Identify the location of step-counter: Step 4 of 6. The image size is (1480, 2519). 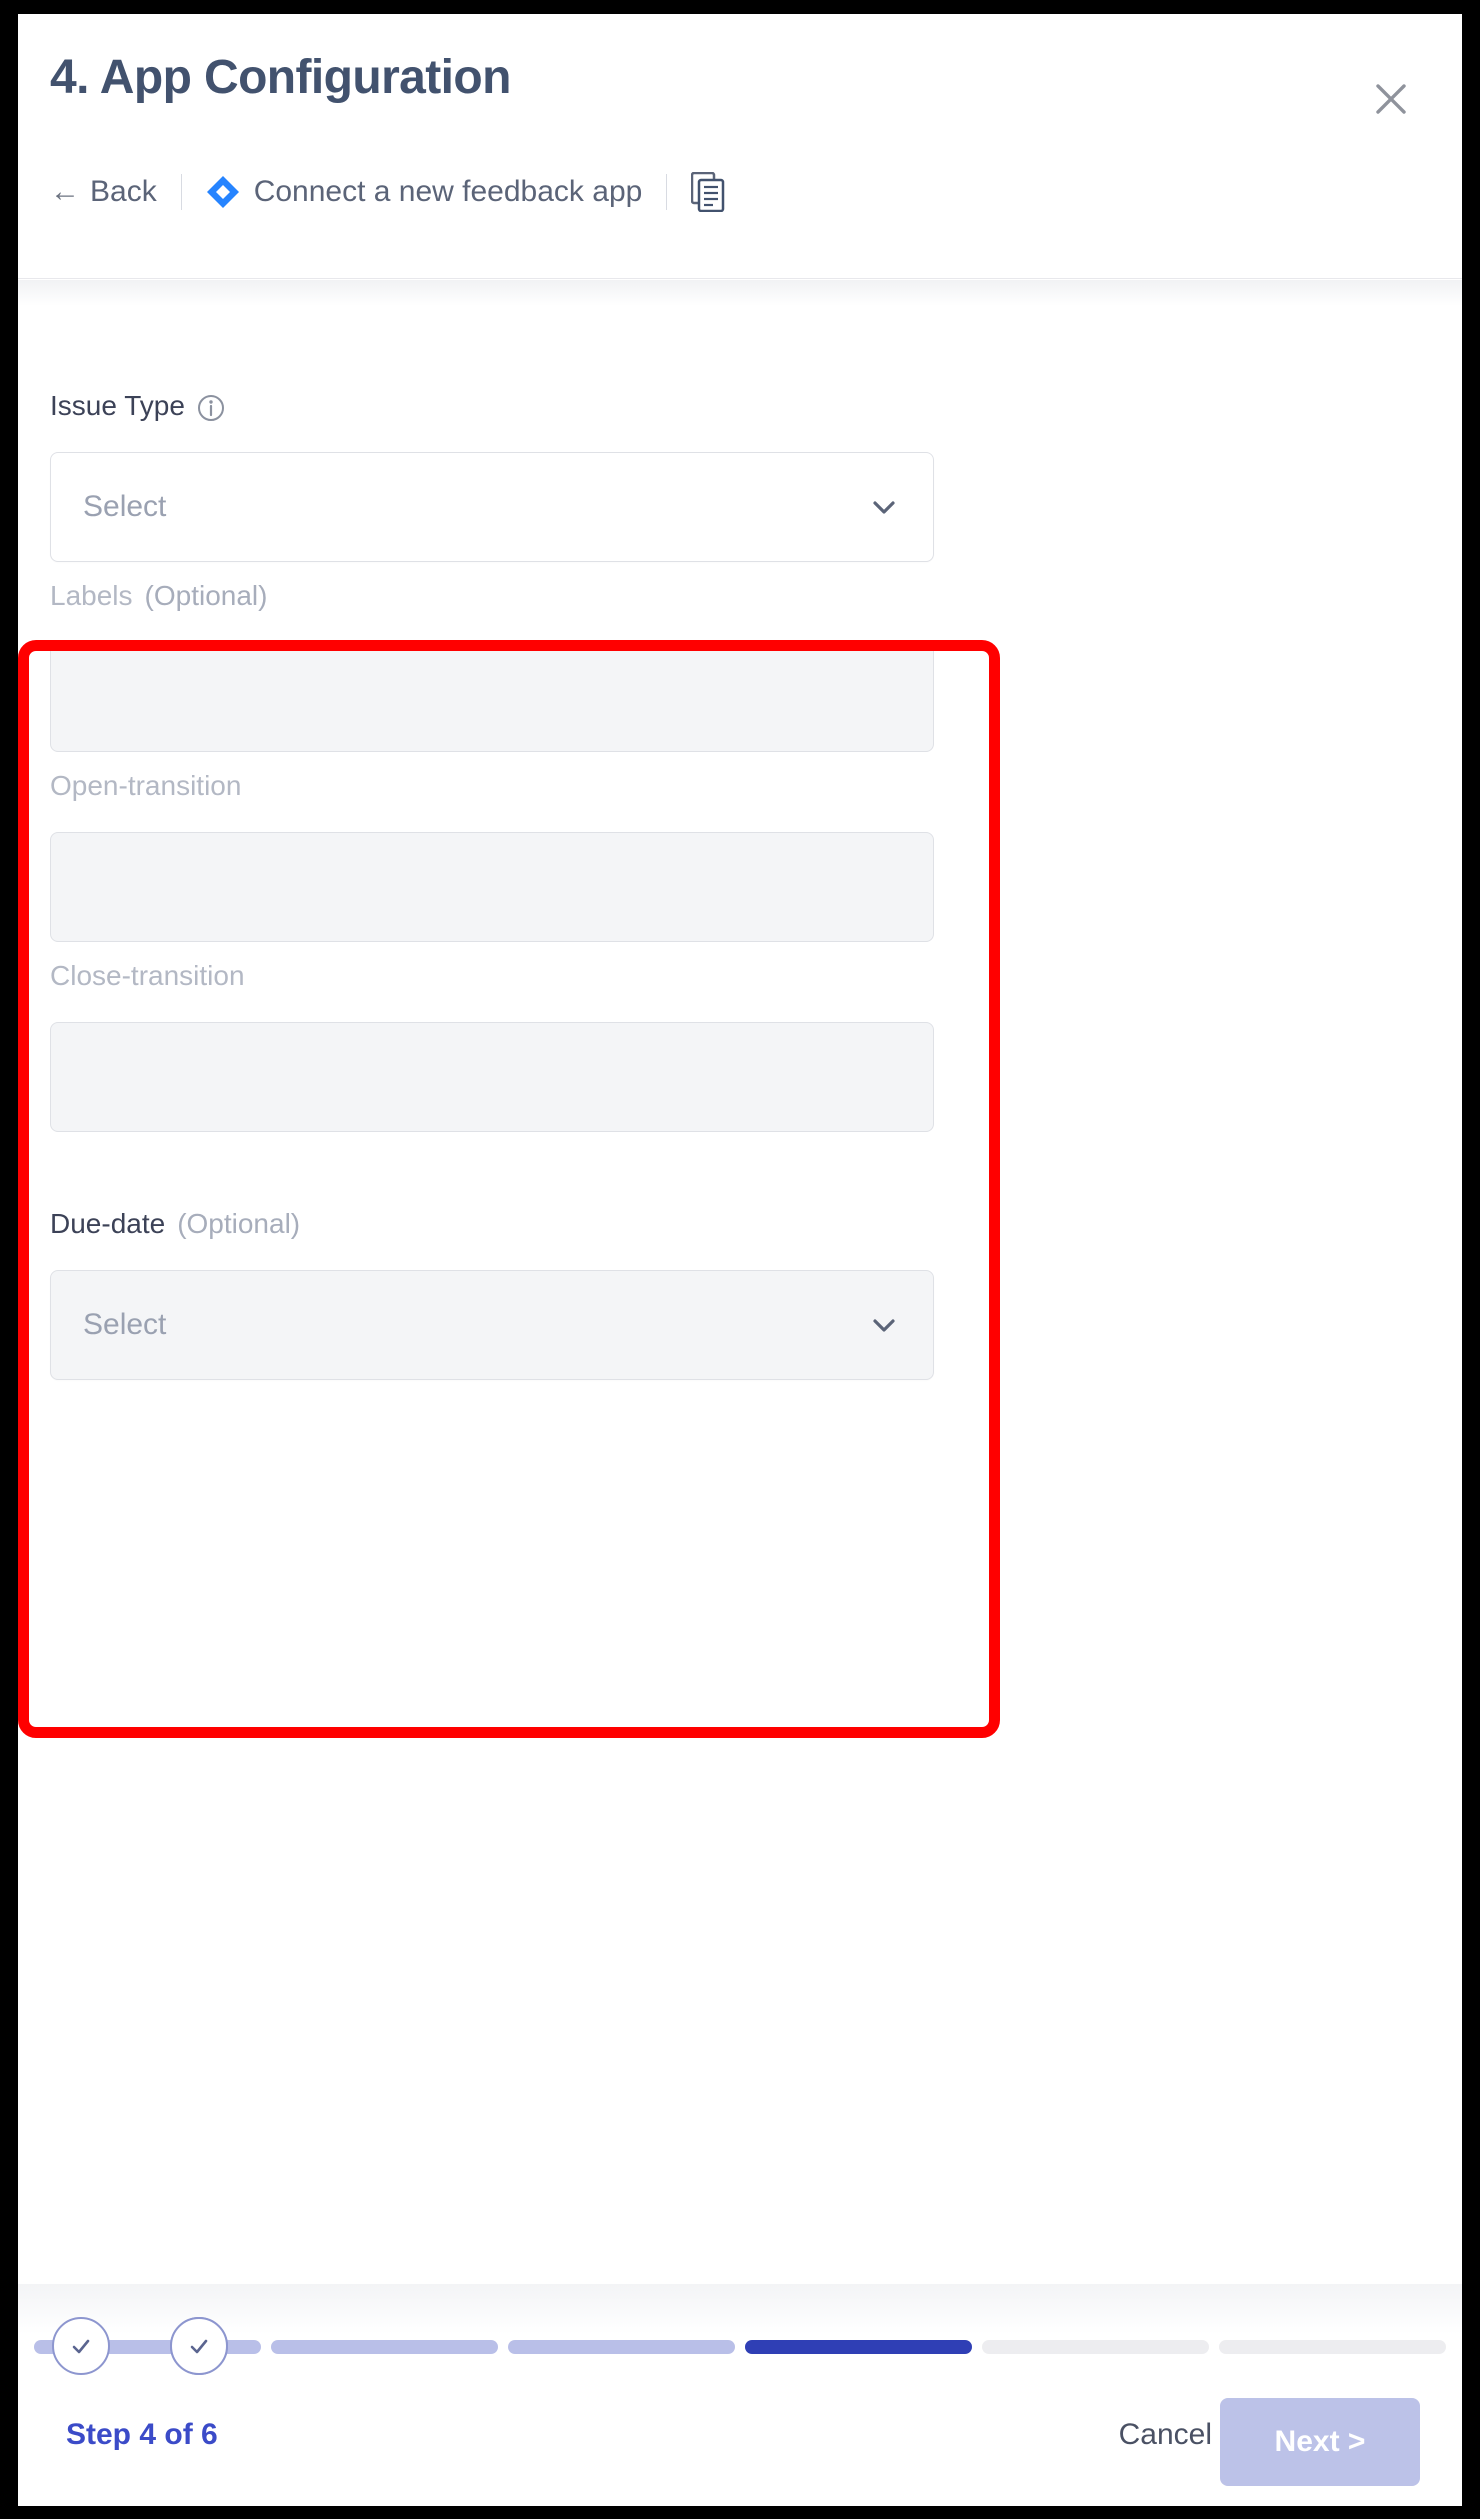
(142, 2434).